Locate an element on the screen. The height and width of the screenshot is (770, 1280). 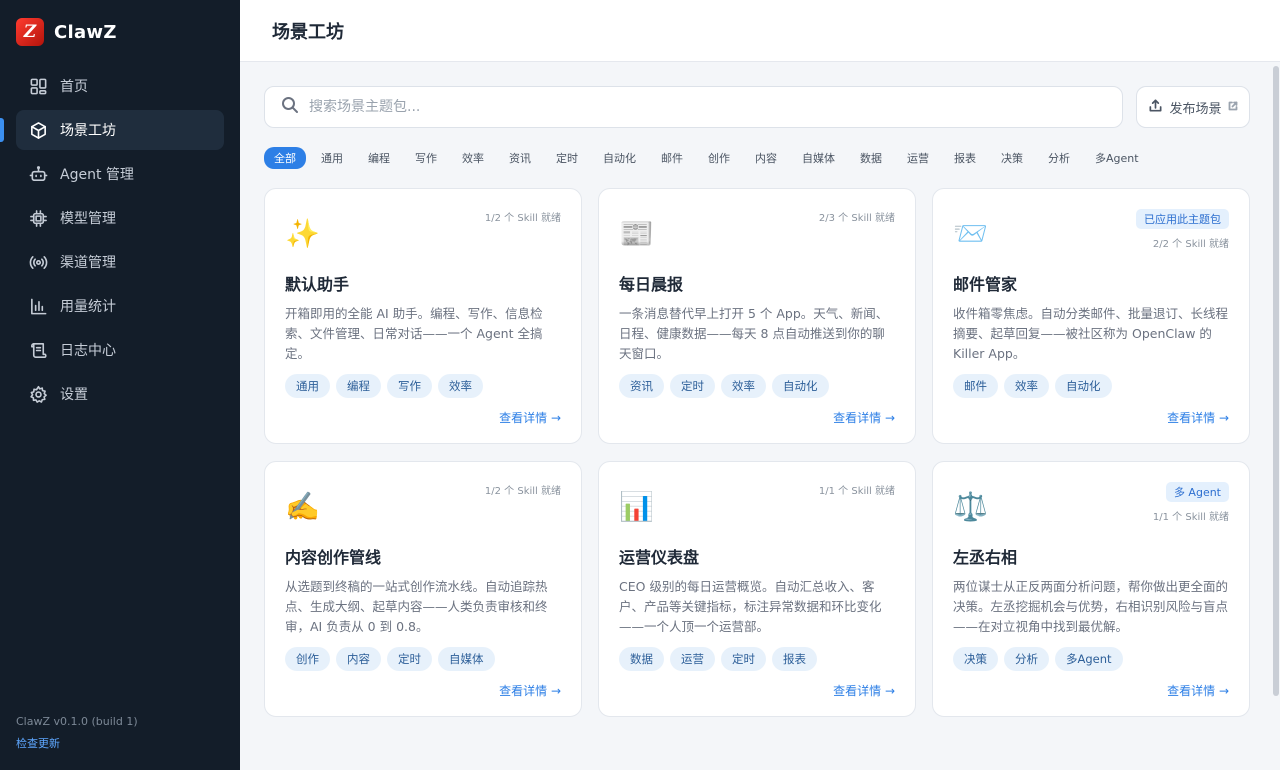
robot-icon is located at coordinates (38, 174).